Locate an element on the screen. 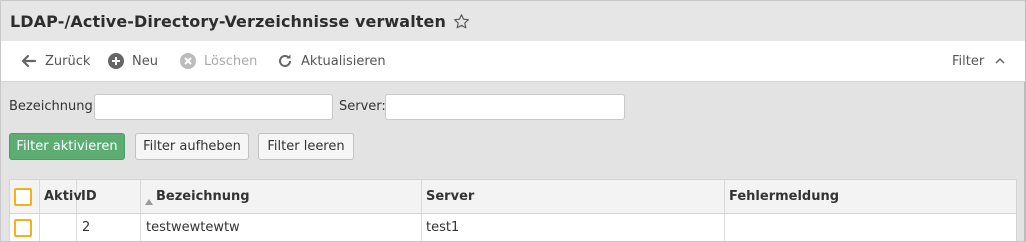 This screenshot has height=242, width=1026. refresh-label: Aktualisieren is located at coordinates (343, 61).